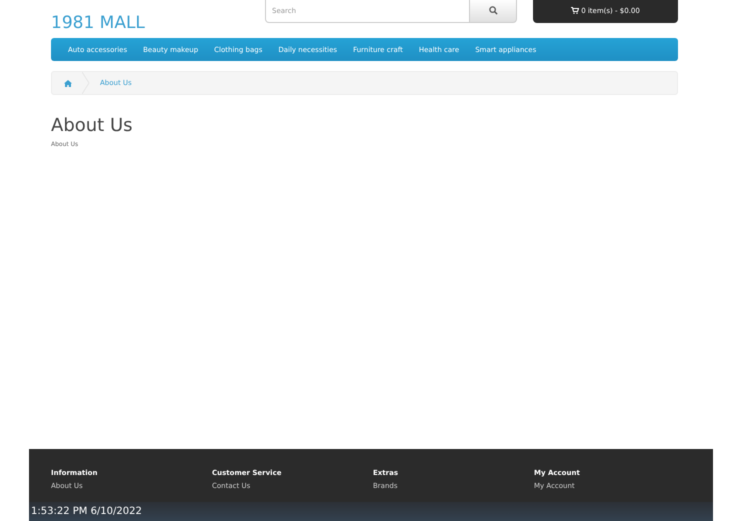  What do you see at coordinates (92, 125) in the screenshot?
I see `page-title: About Us` at bounding box center [92, 125].